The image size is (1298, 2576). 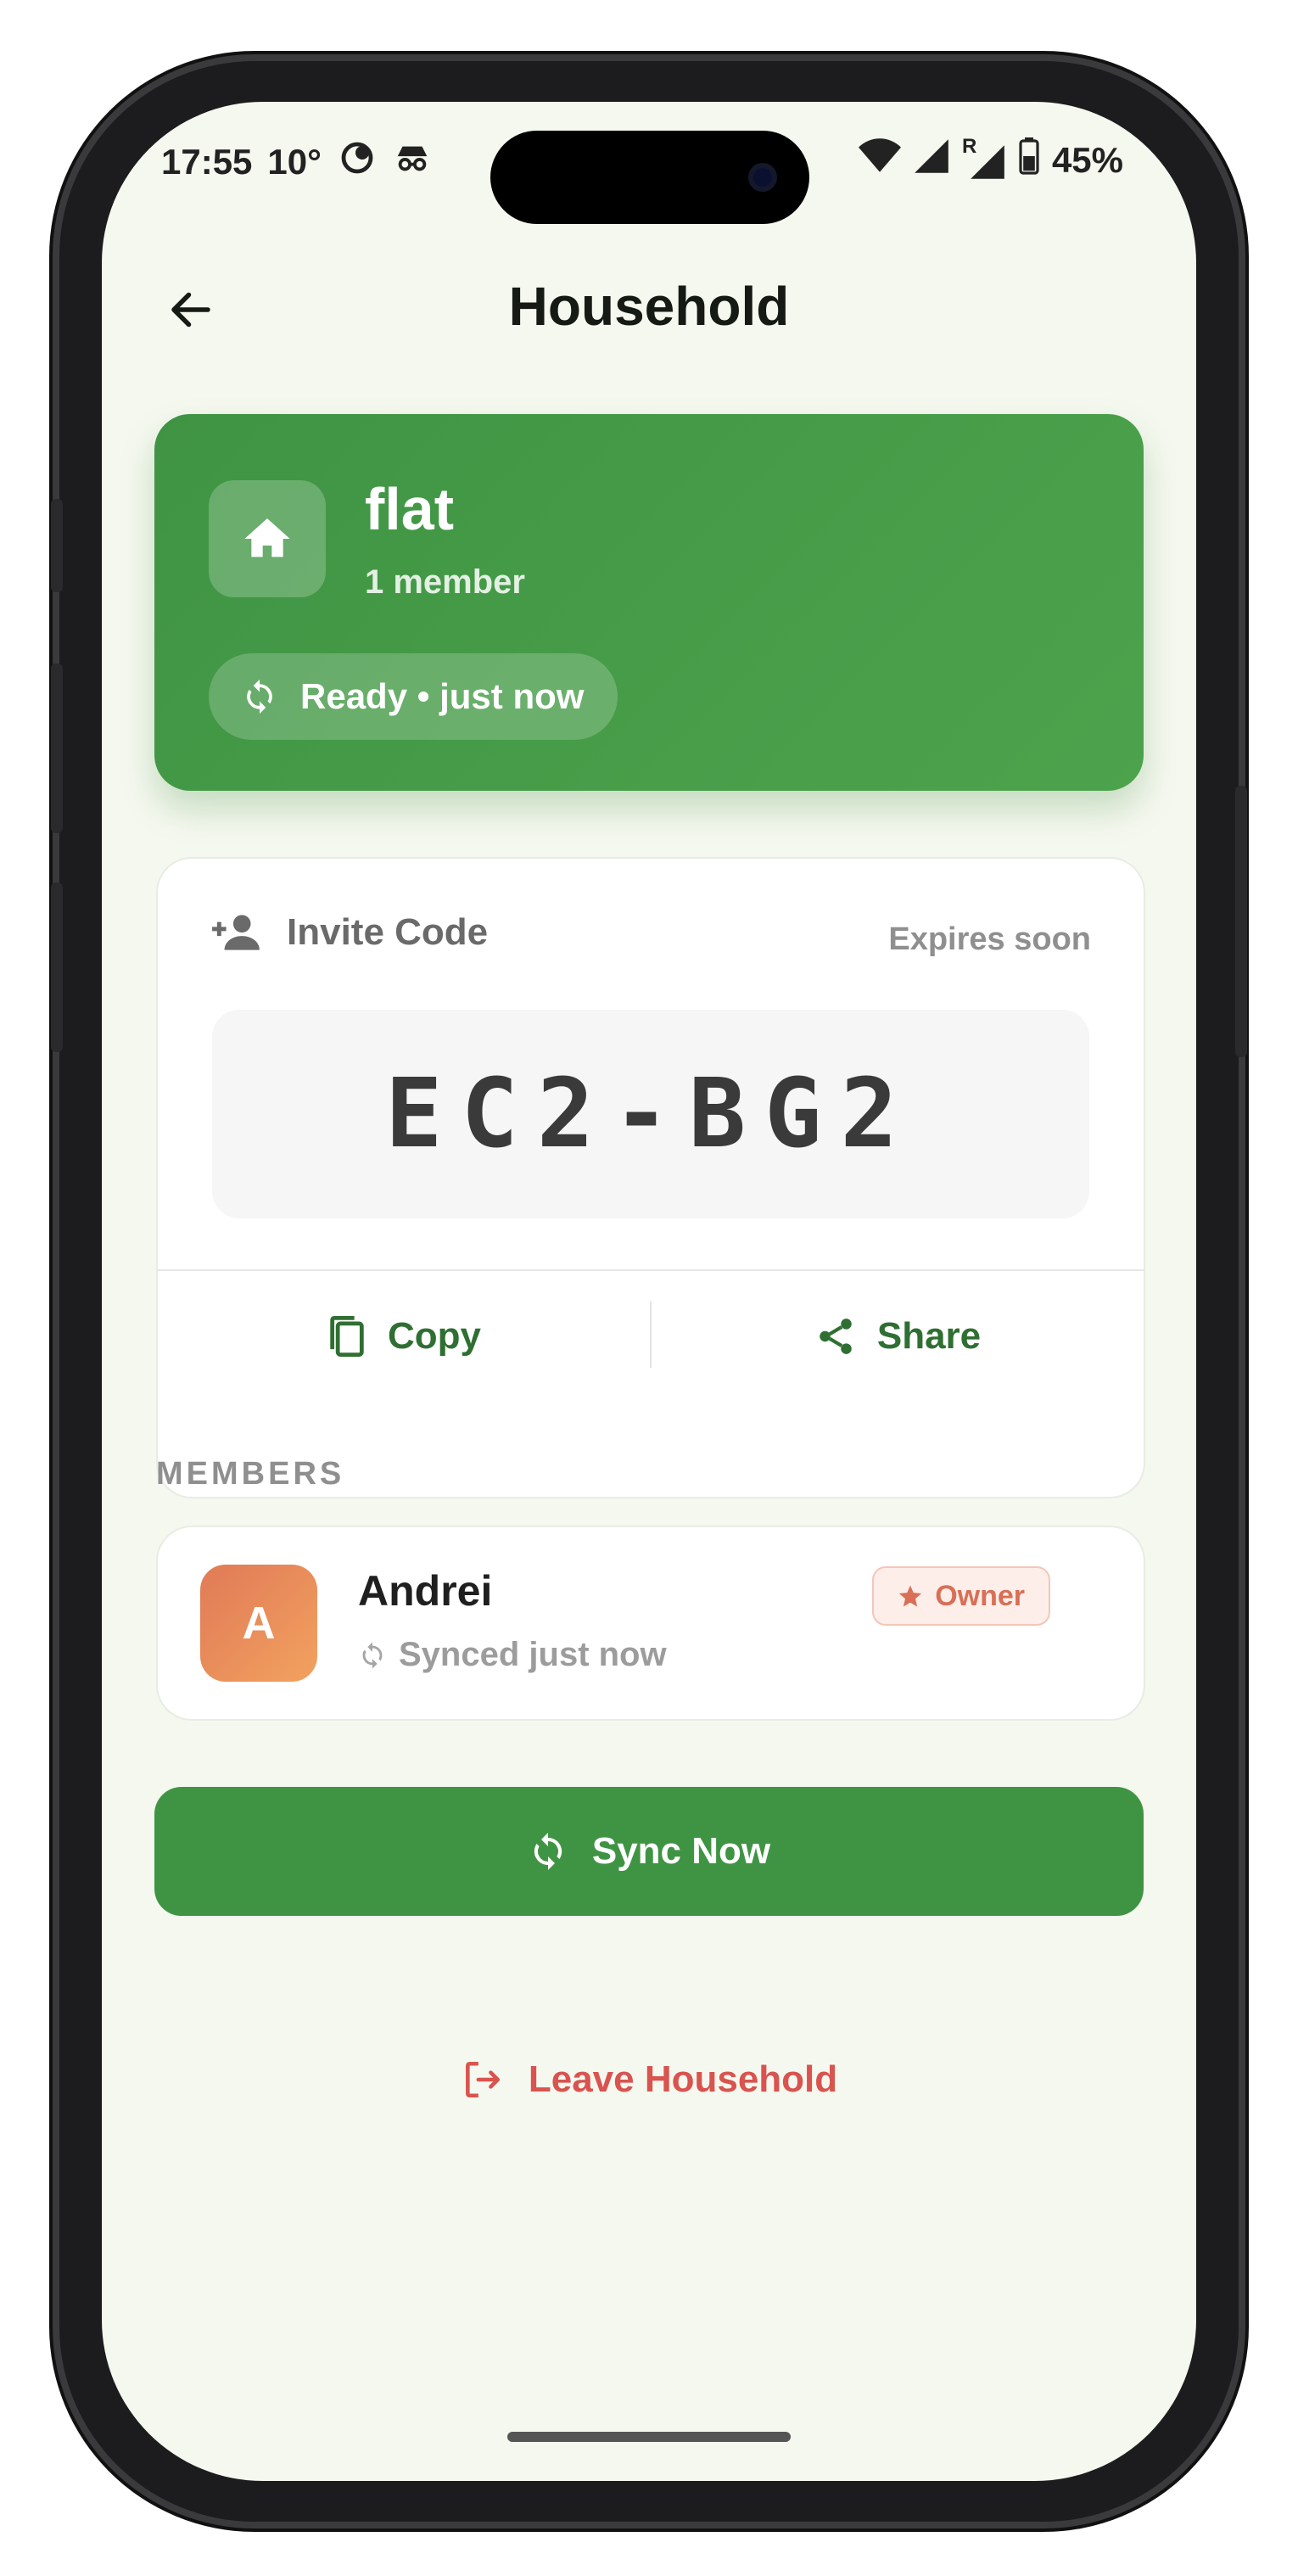 What do you see at coordinates (267, 538) in the screenshot?
I see `home-icon` at bounding box center [267, 538].